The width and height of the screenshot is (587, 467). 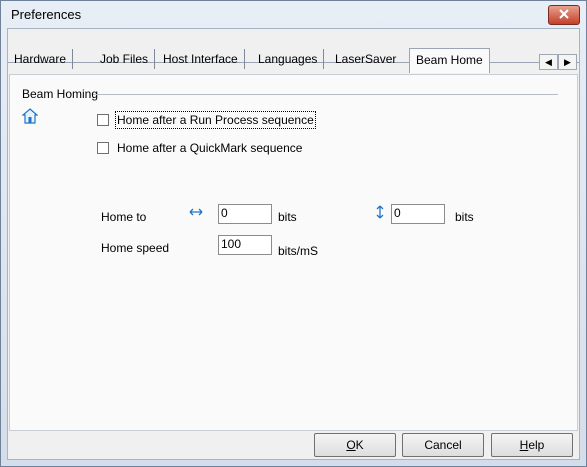 What do you see at coordinates (124, 217) in the screenshot?
I see `home-to-label: Home to` at bounding box center [124, 217].